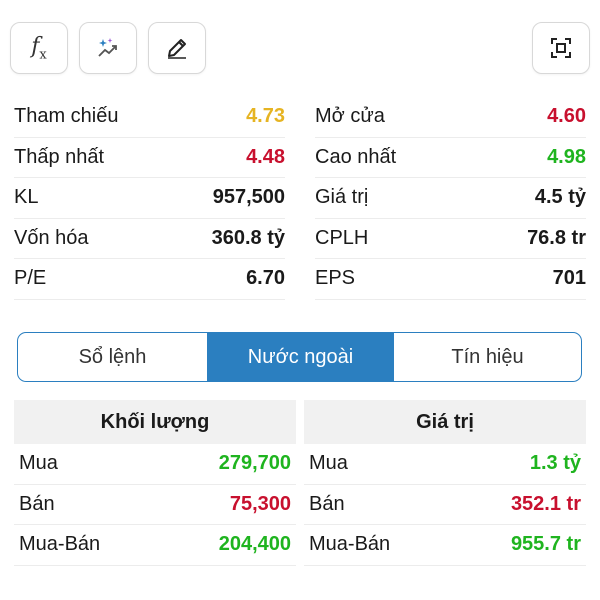  Describe the element at coordinates (149, 239) in the screenshot. I see `stat-market-cap: Vốn hóa 360.8 tỷ` at that location.